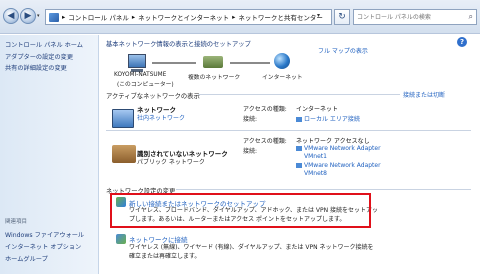  I want to click on help-icon: ?, so click(462, 42).